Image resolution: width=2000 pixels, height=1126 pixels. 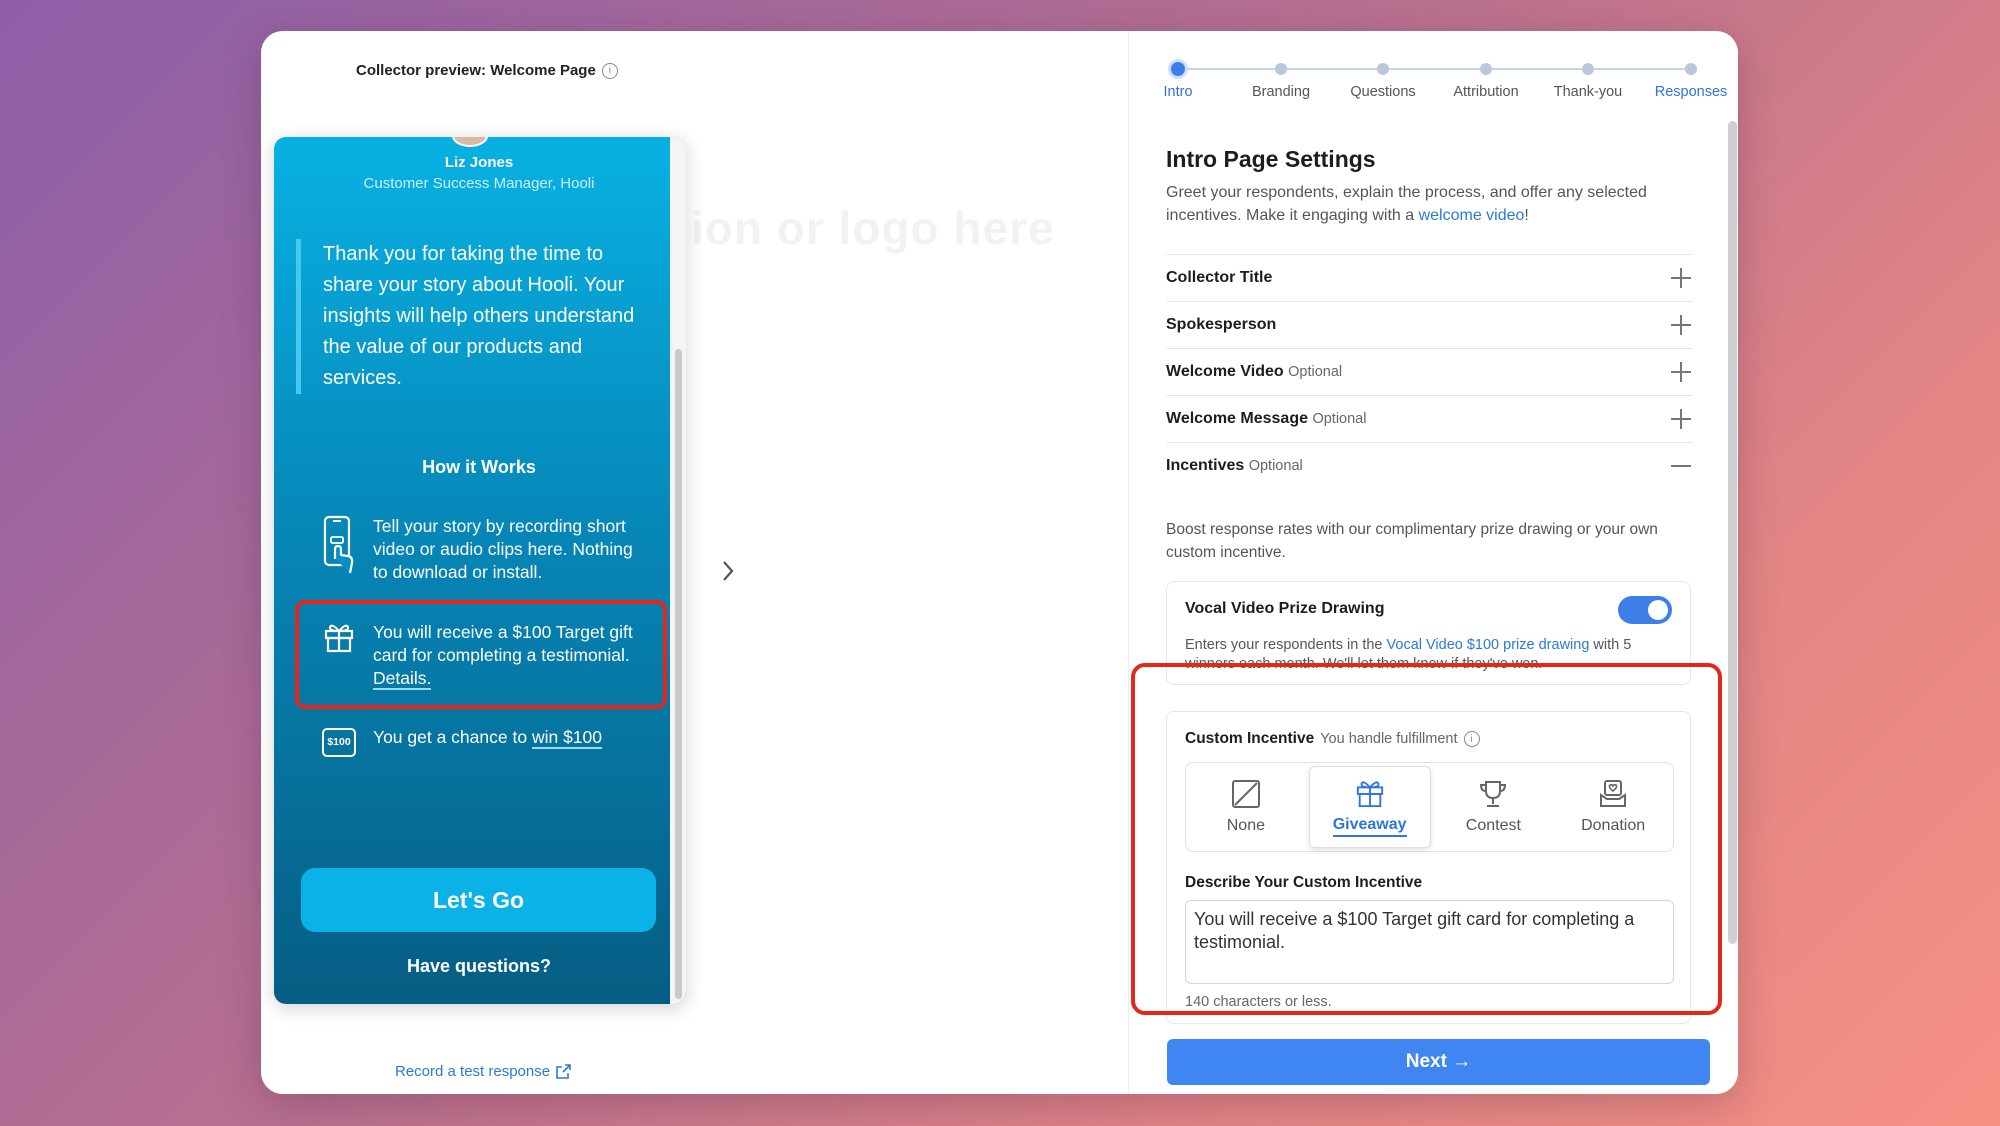 I want to click on step-dot-branding, so click(x=1281, y=69).